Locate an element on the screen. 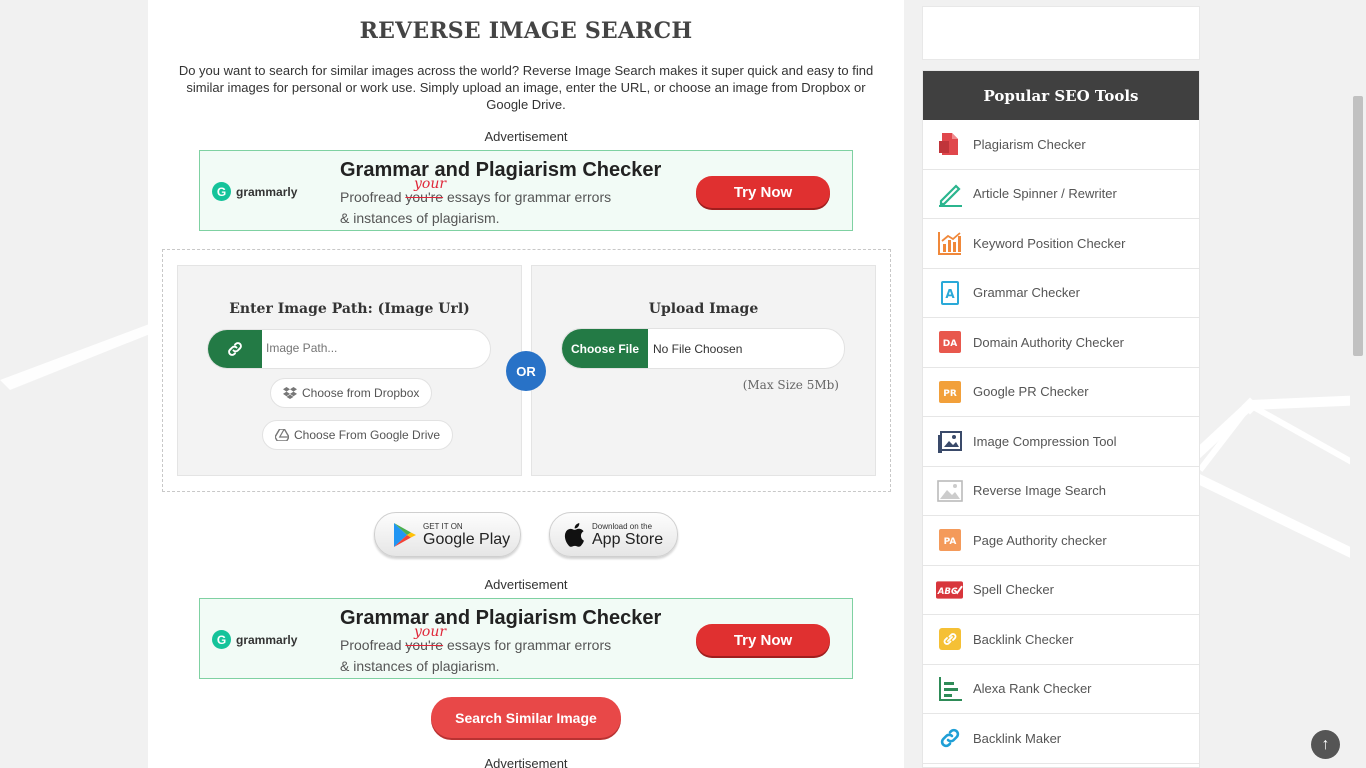 The height and width of the screenshot is (768, 1366). sidebar-item-grammar-checker: A Grammar Checker is located at coordinates (1061, 293).